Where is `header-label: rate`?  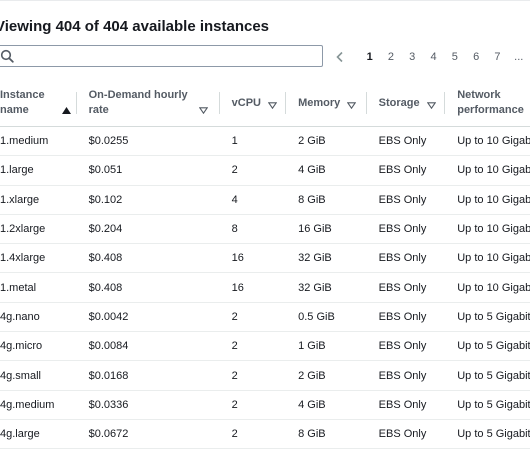
header-label: rate is located at coordinates (98, 110).